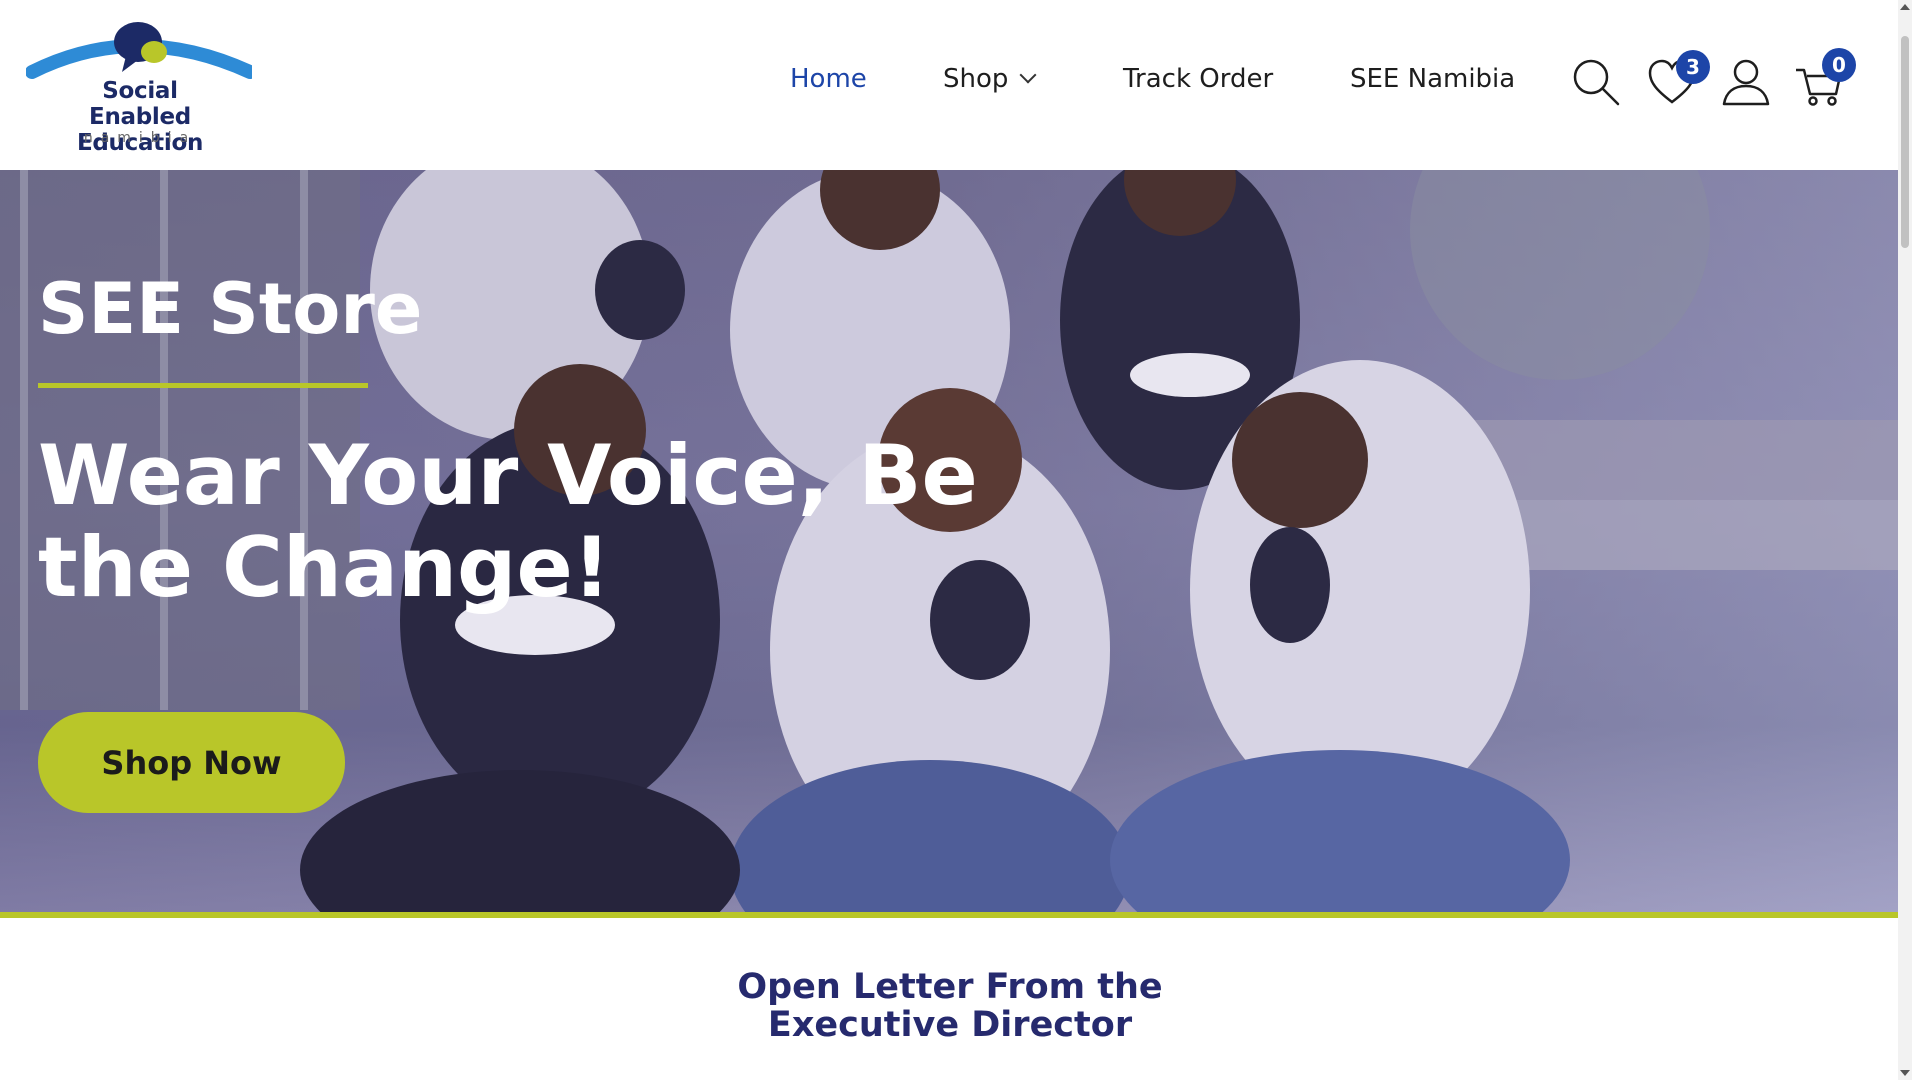  I want to click on scroll-down-arrow-icon, so click(1905, 1073).